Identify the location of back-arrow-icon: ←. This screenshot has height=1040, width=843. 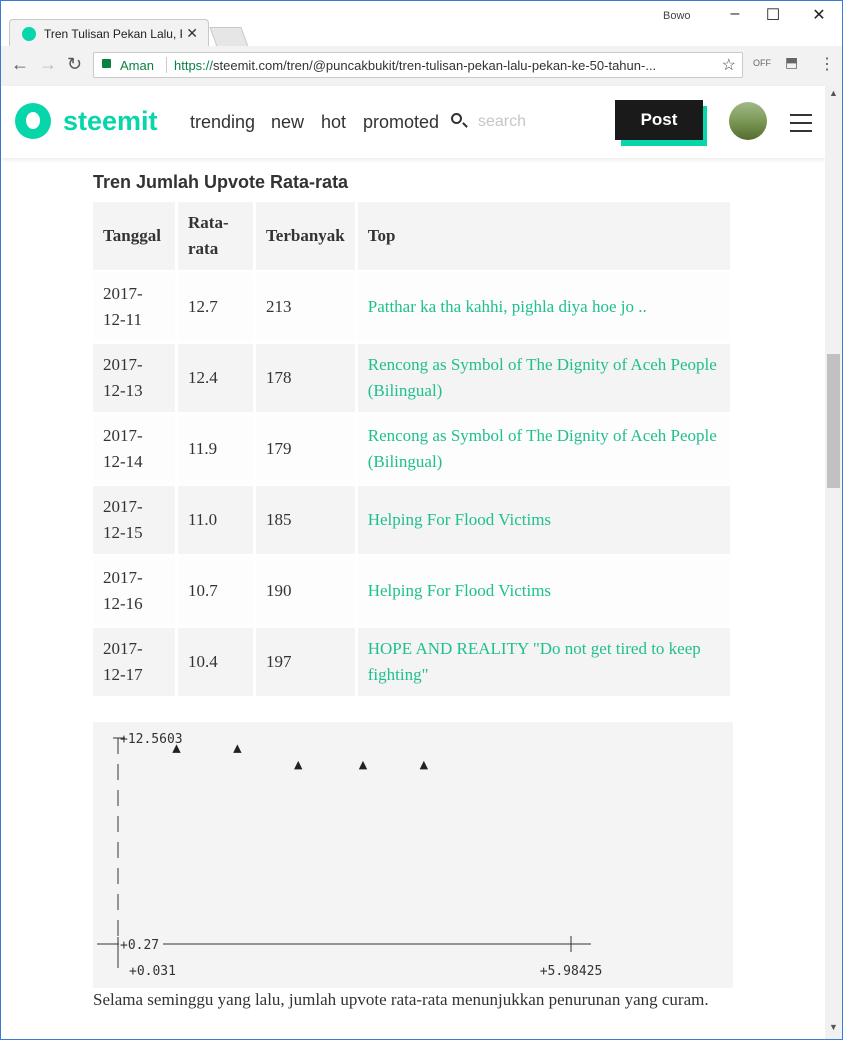
(20, 64).